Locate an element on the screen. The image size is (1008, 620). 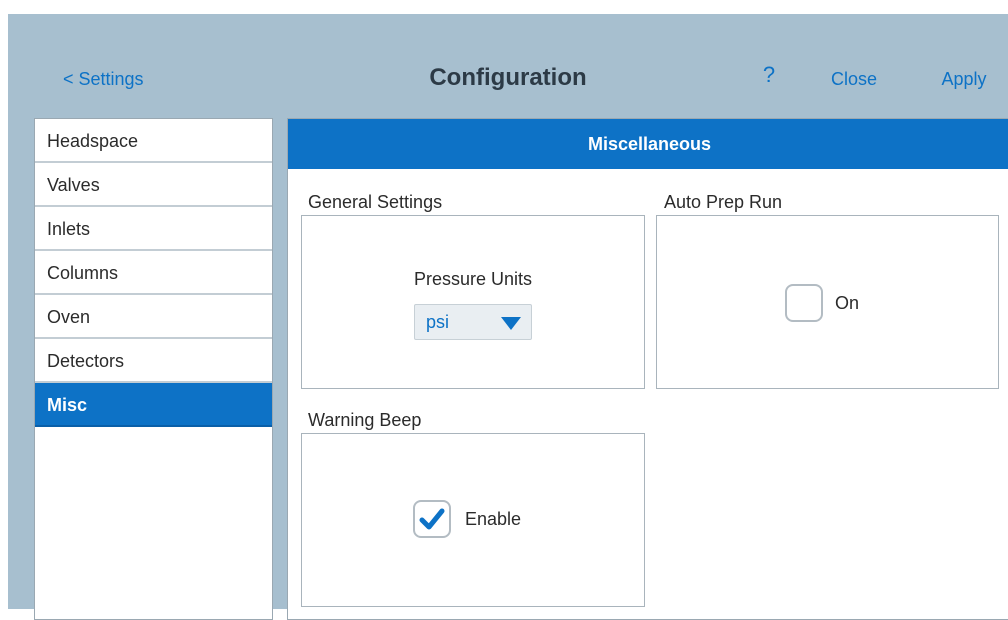
auto-prep-run-box: On is located at coordinates (827, 302).